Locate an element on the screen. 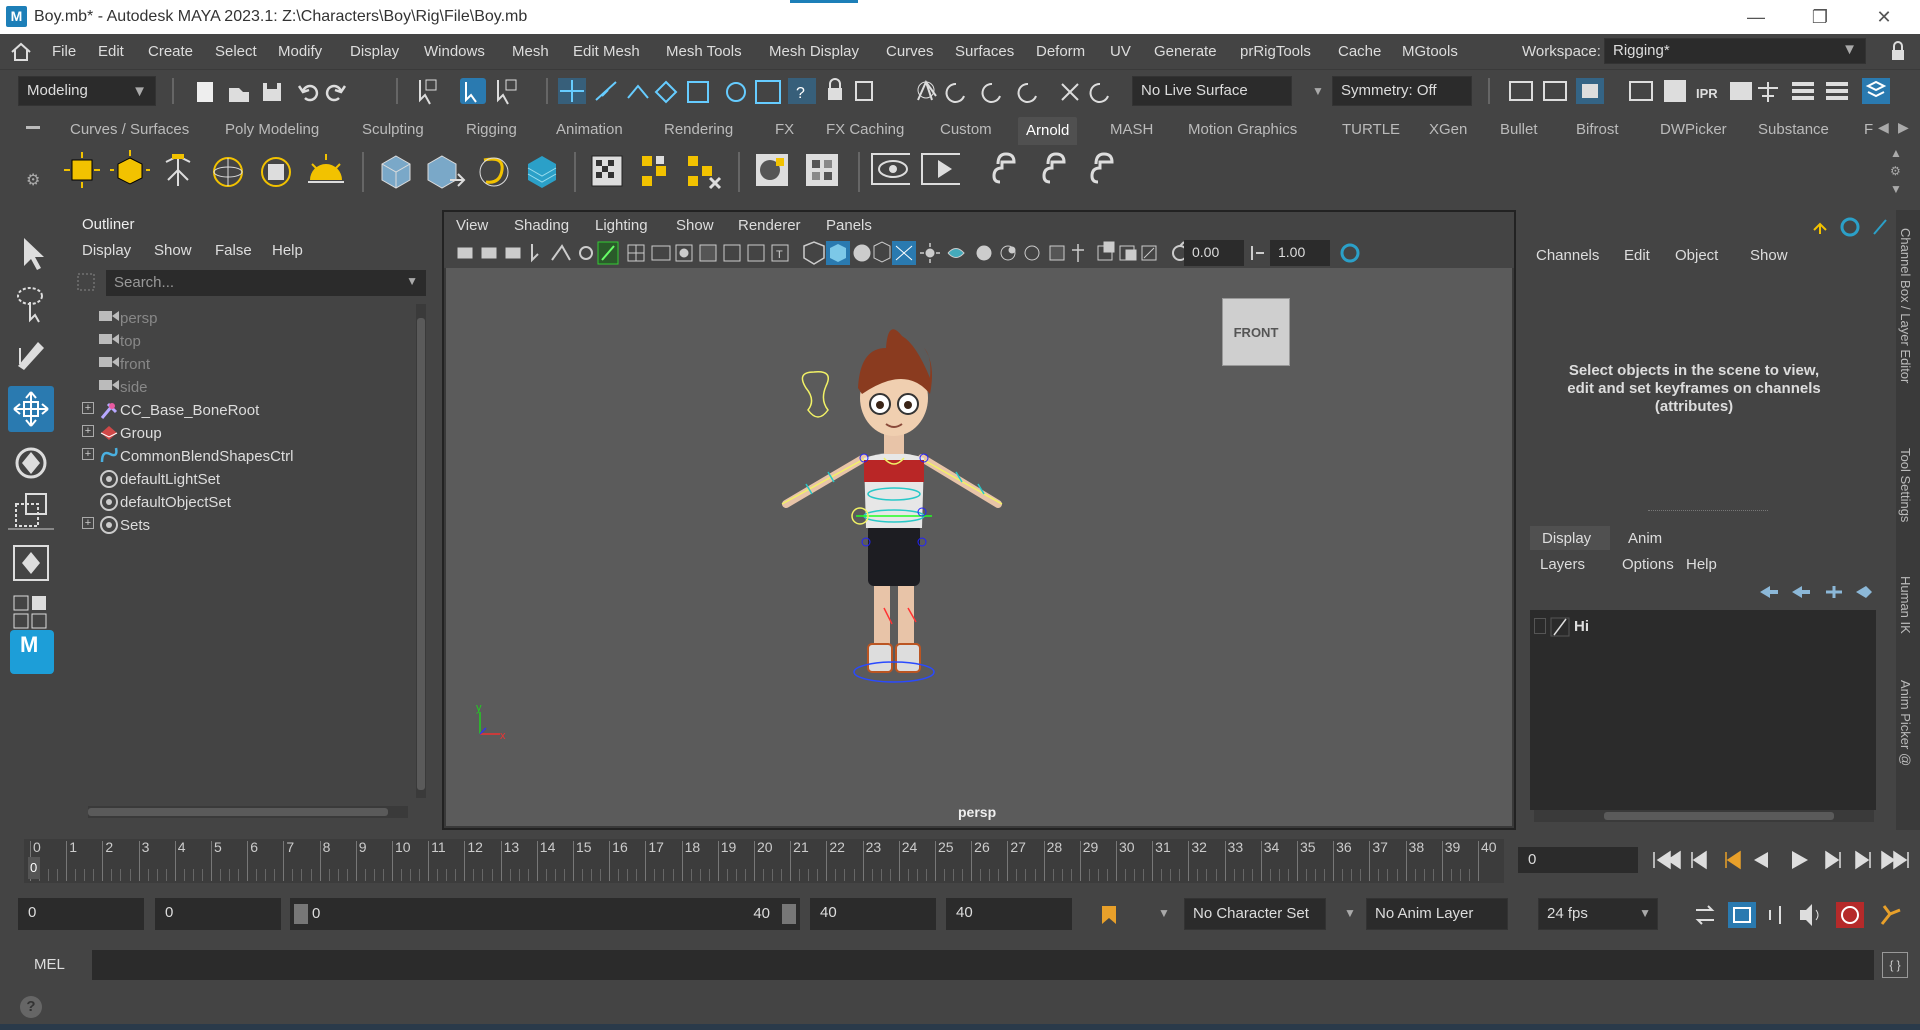 The height and width of the screenshot is (1030, 1920). skydome-light-icon is located at coordinates (228, 171).